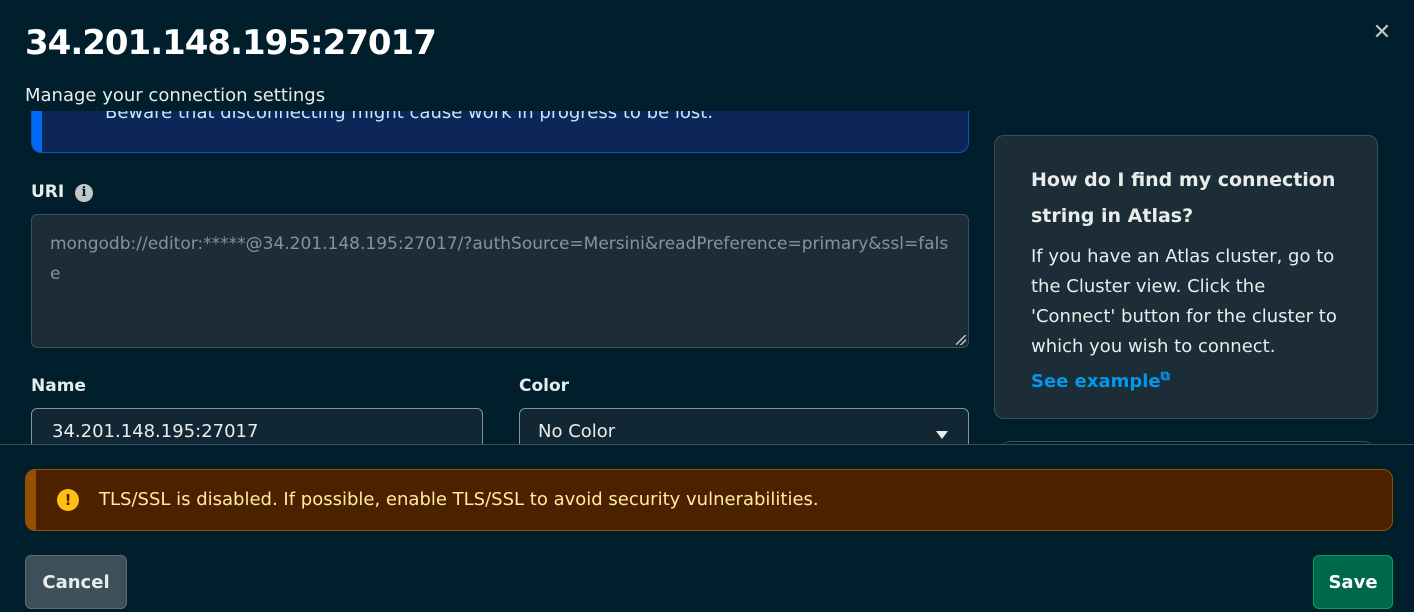 The height and width of the screenshot is (612, 1414). What do you see at coordinates (1382, 32) in the screenshot?
I see `close-icon: ✕` at bounding box center [1382, 32].